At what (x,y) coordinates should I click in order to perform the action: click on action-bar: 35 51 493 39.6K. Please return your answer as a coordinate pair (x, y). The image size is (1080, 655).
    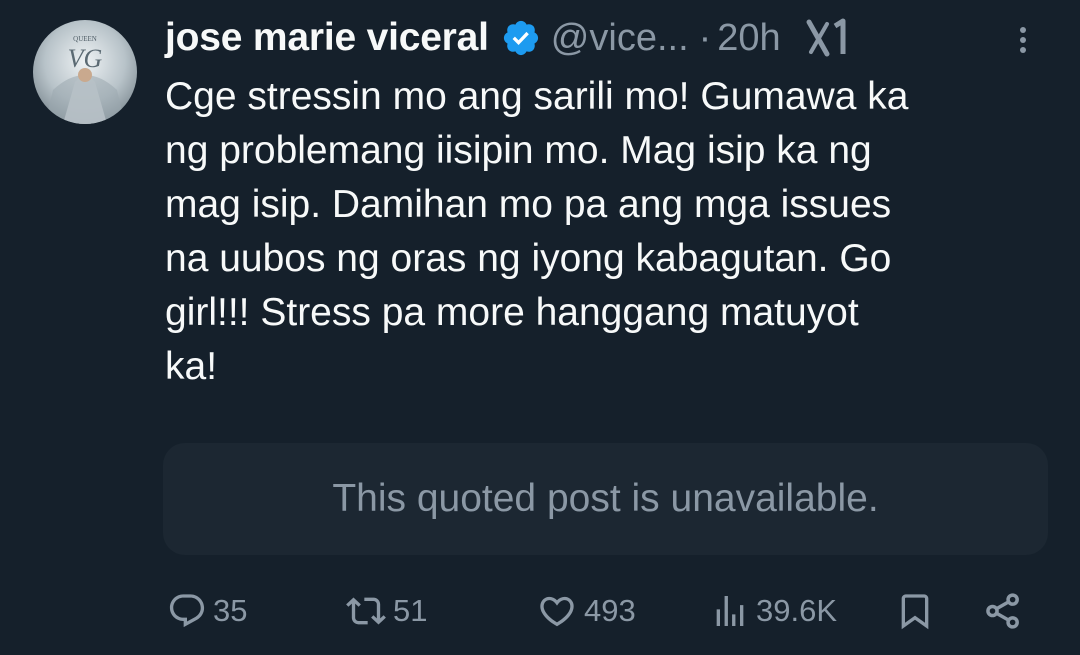
    Looking at the image, I should click on (540, 611).